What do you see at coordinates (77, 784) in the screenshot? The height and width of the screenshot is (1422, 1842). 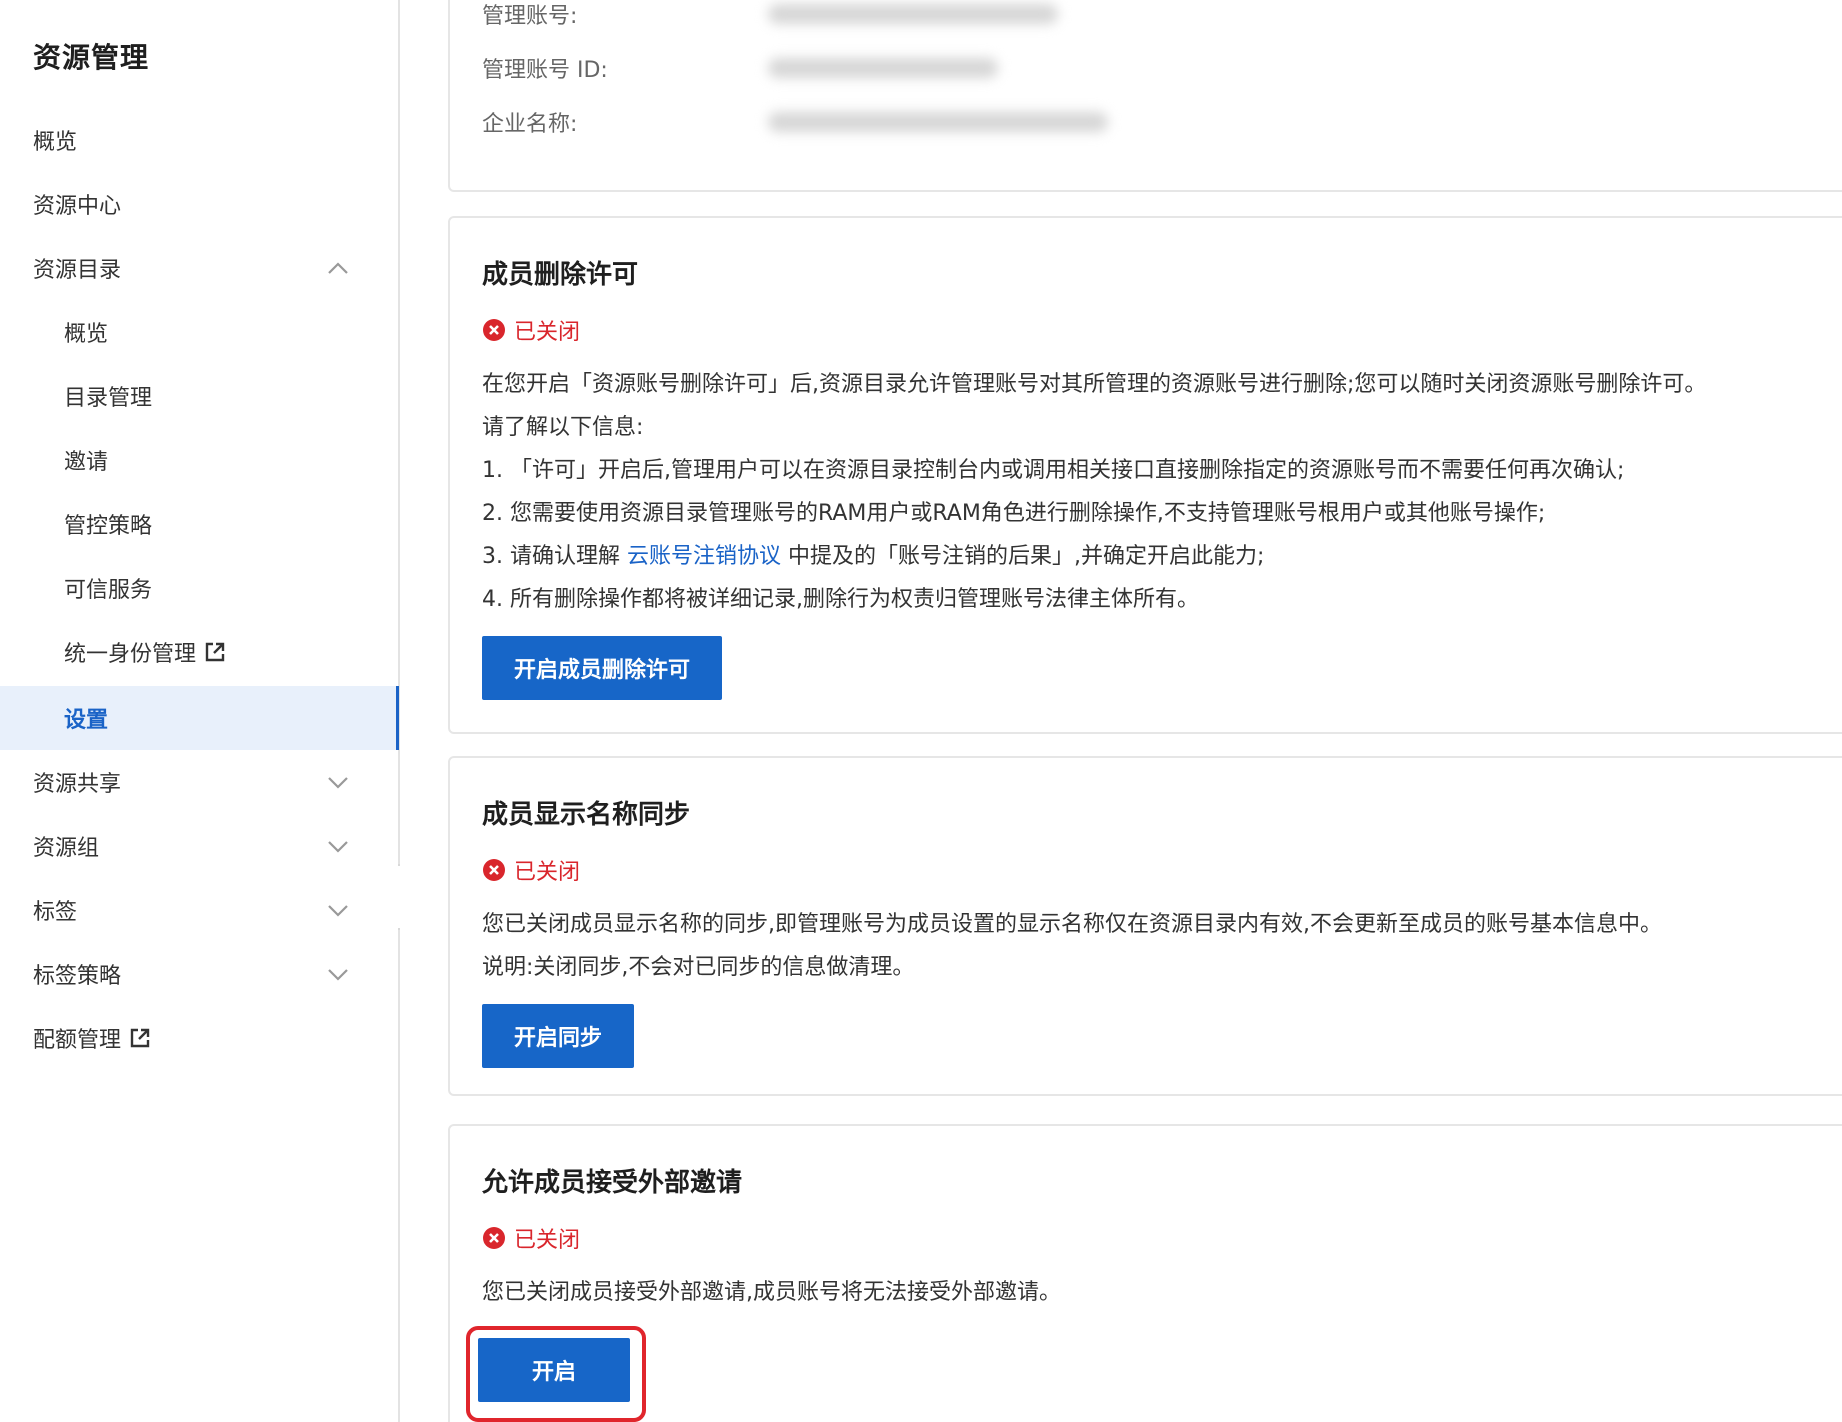 I see `sidebar-item-label: 资源共享` at bounding box center [77, 784].